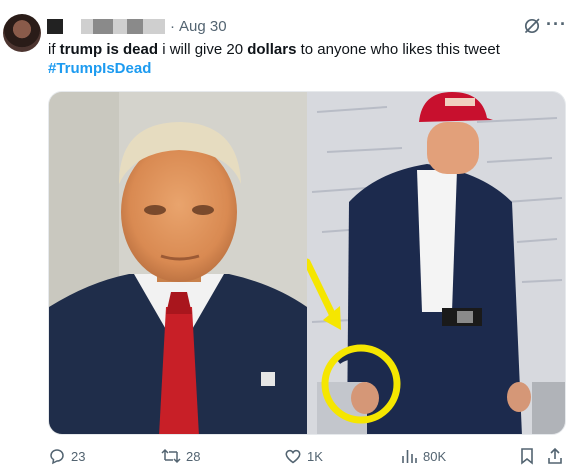 The width and height of the screenshot is (577, 471). I want to click on views-button: 80K, so click(423, 456).